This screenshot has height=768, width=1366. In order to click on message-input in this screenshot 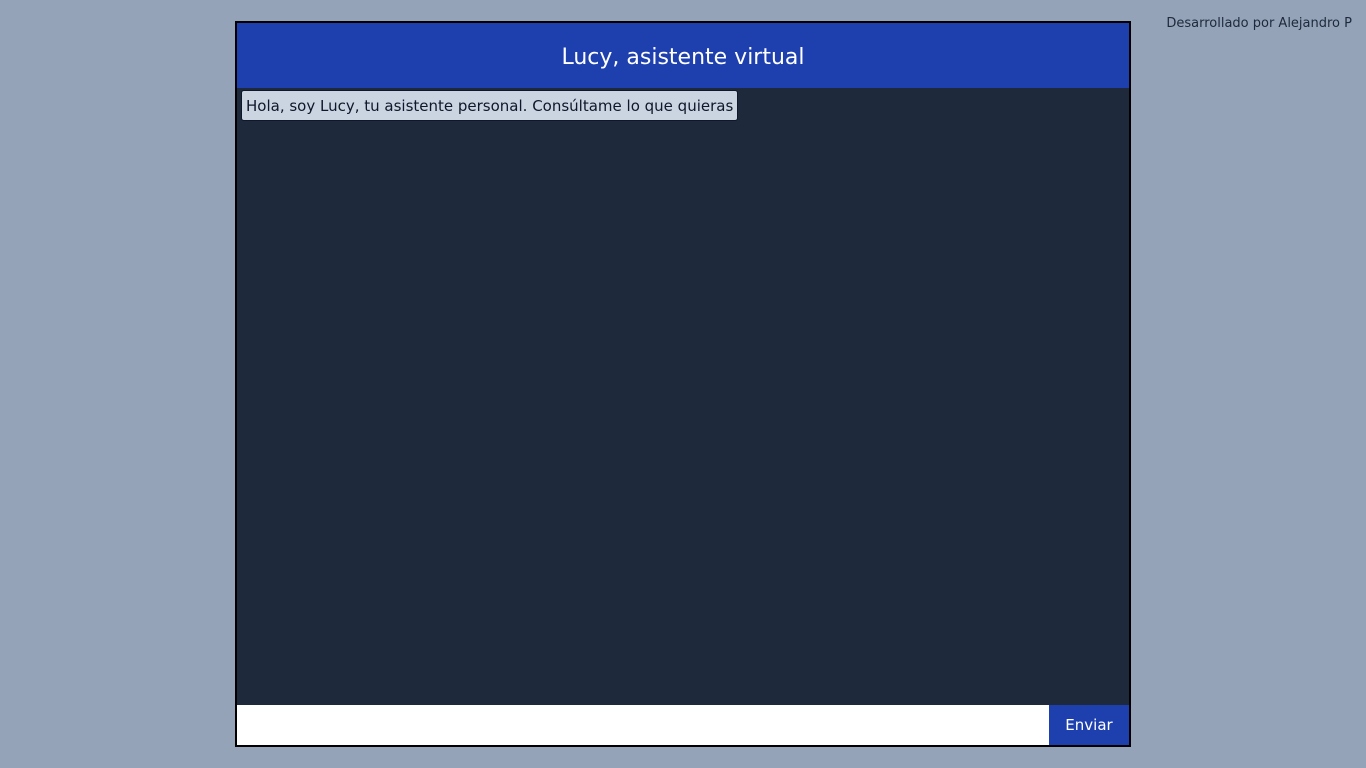, I will do `click(643, 725)`.